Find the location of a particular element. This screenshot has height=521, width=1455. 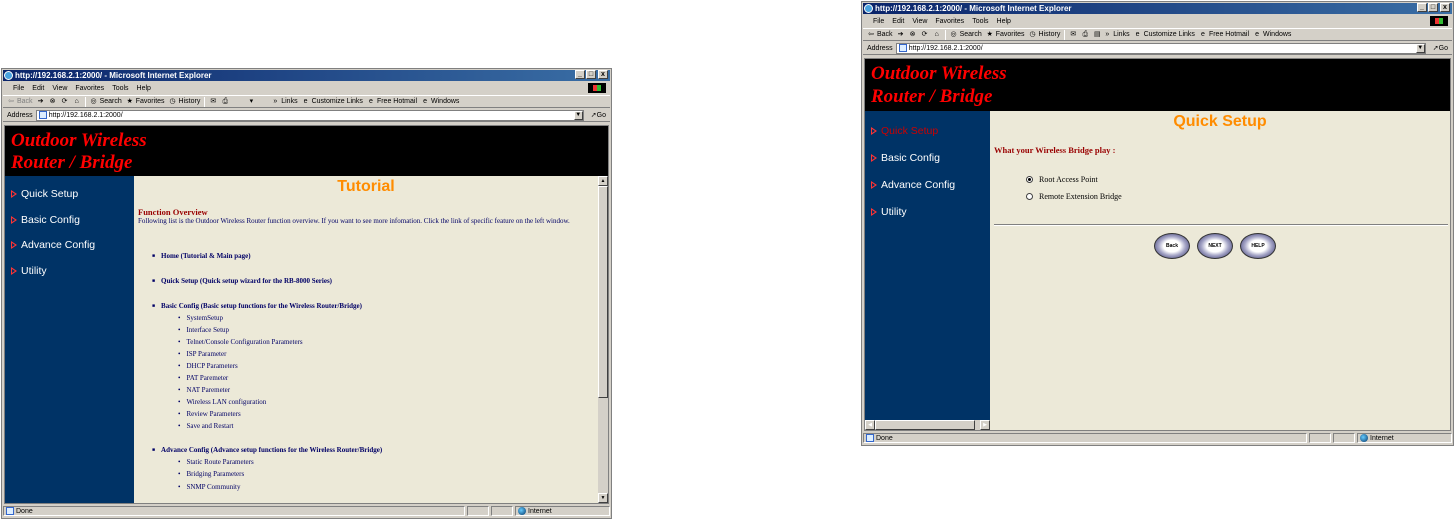

link-snmp-community: SNMP Community is located at coordinates (209, 487).